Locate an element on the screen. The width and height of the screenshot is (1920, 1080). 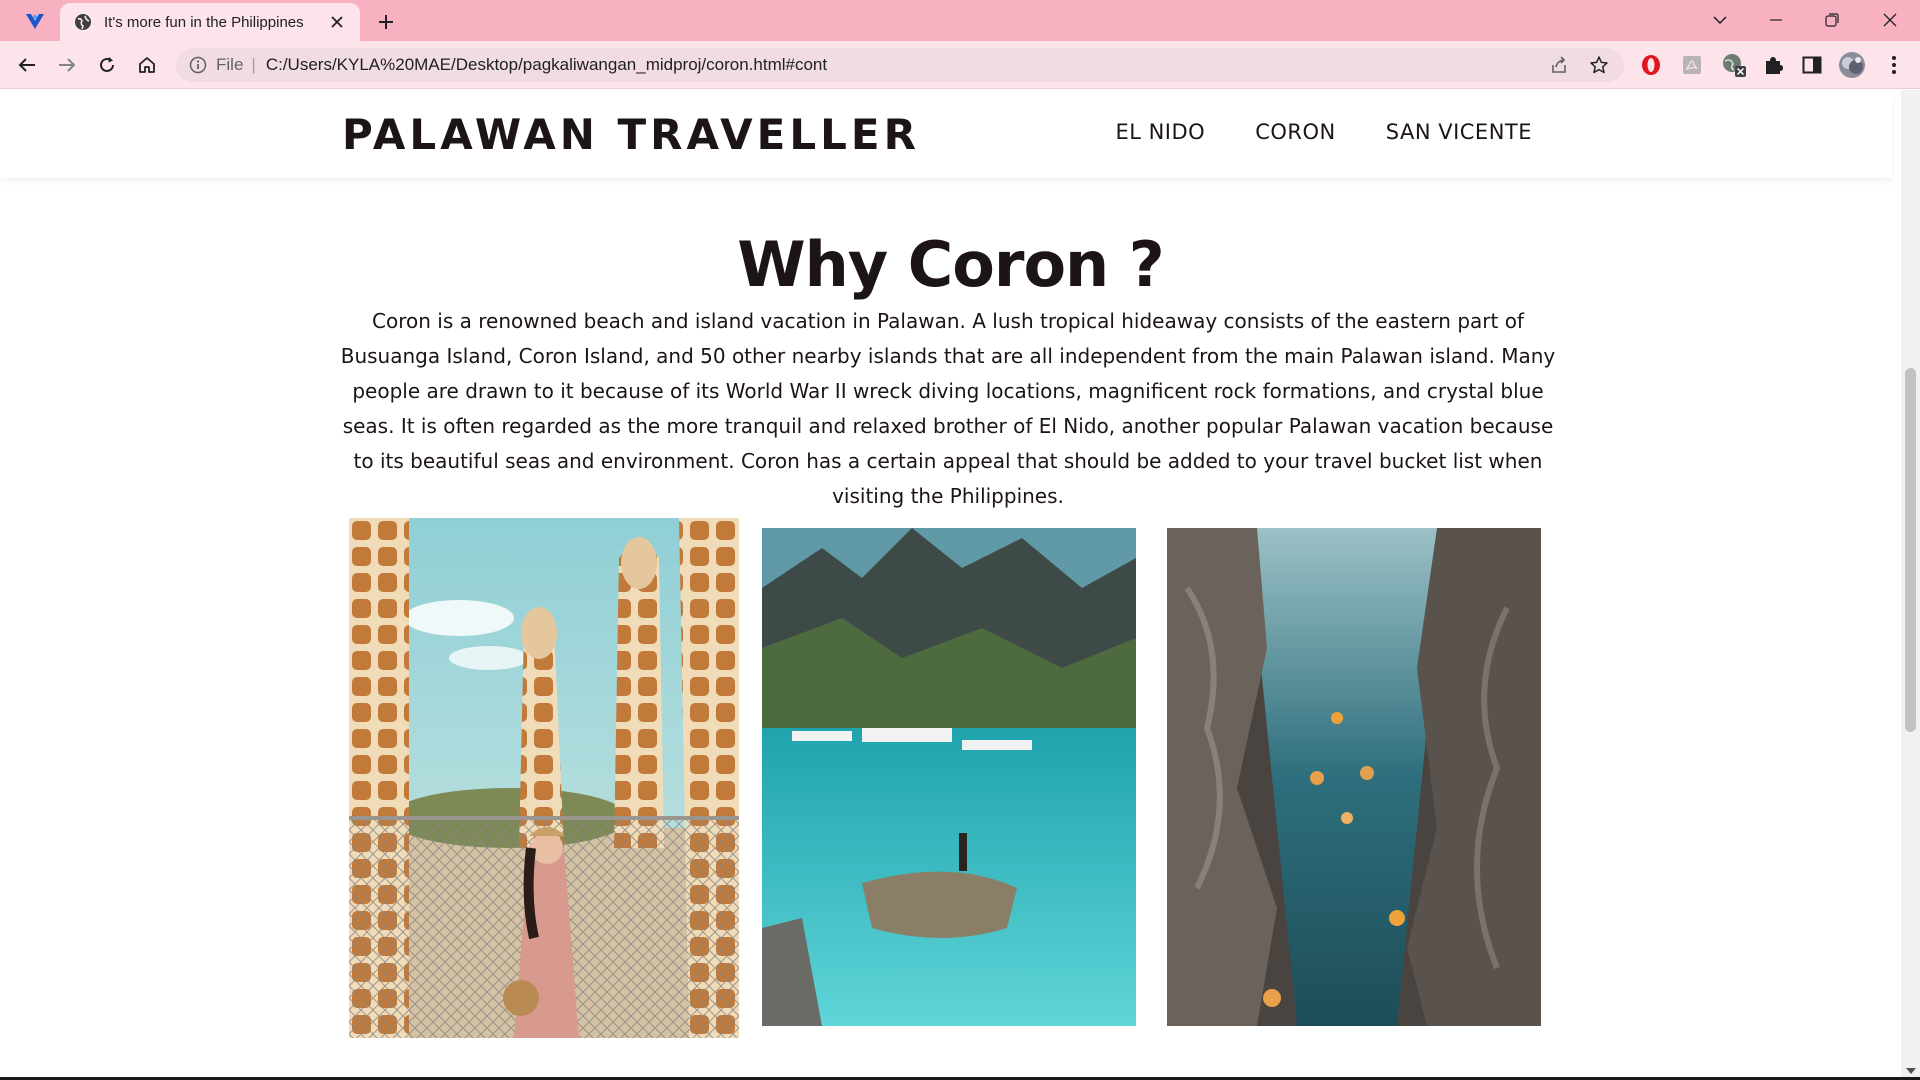
browser-tab: It's more fun in the Philippines is located at coordinates (210, 22).